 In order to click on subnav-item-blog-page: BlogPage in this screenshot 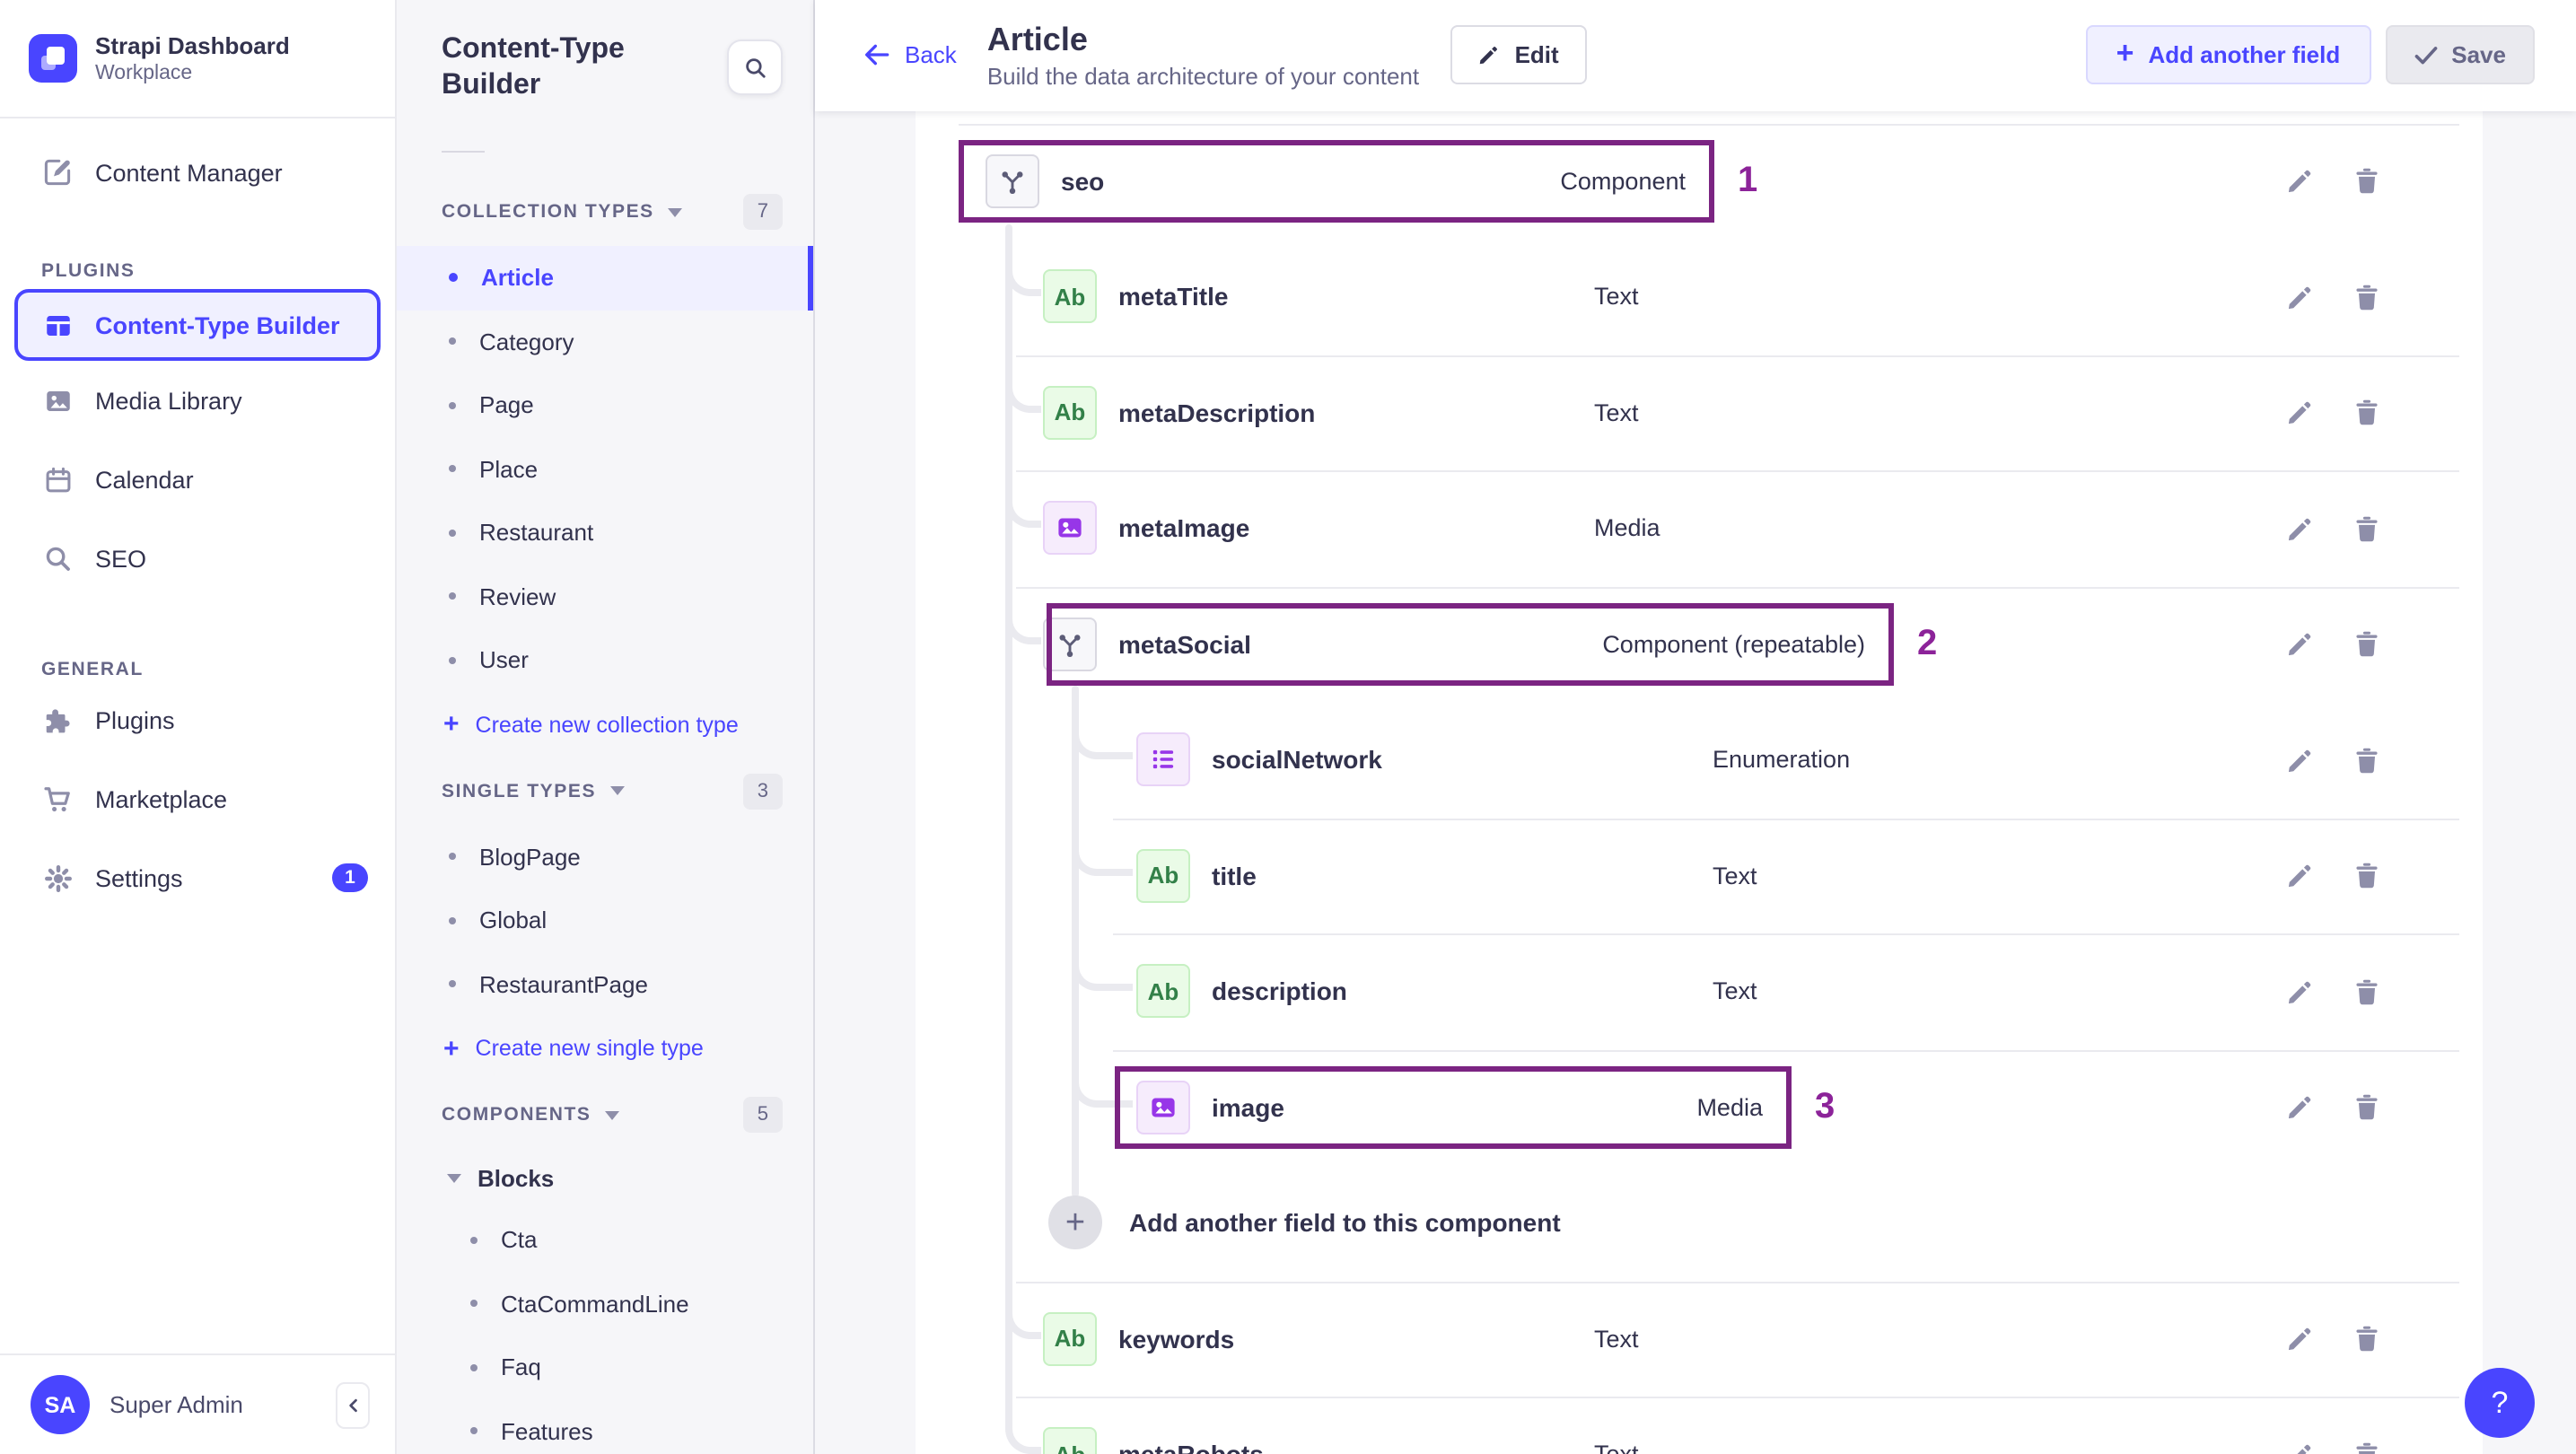, I will do `click(605, 857)`.